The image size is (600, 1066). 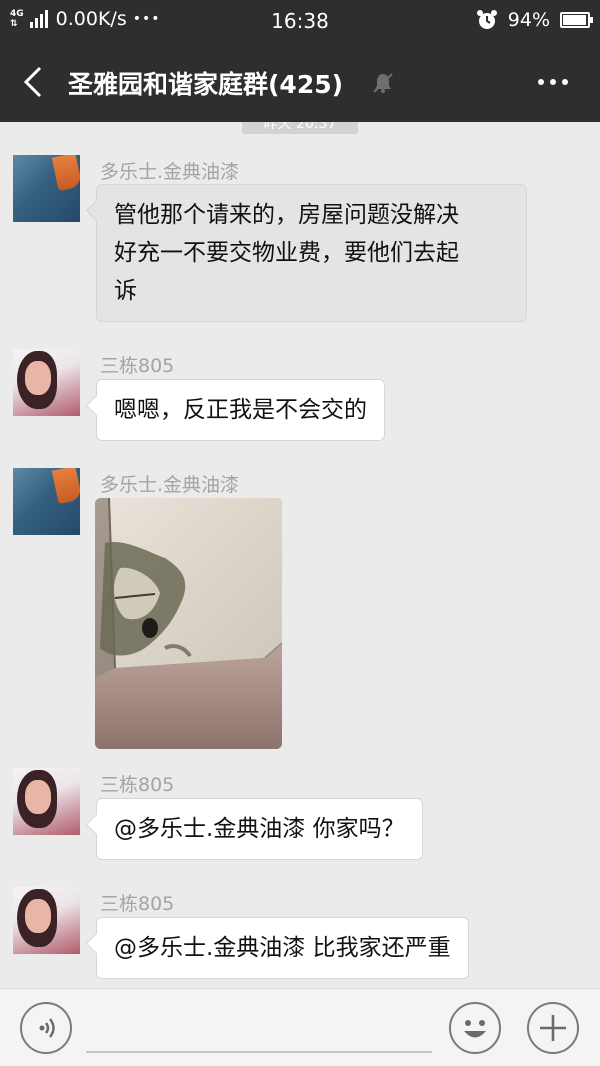 I want to click on more-options-icon, so click(x=553, y=82).